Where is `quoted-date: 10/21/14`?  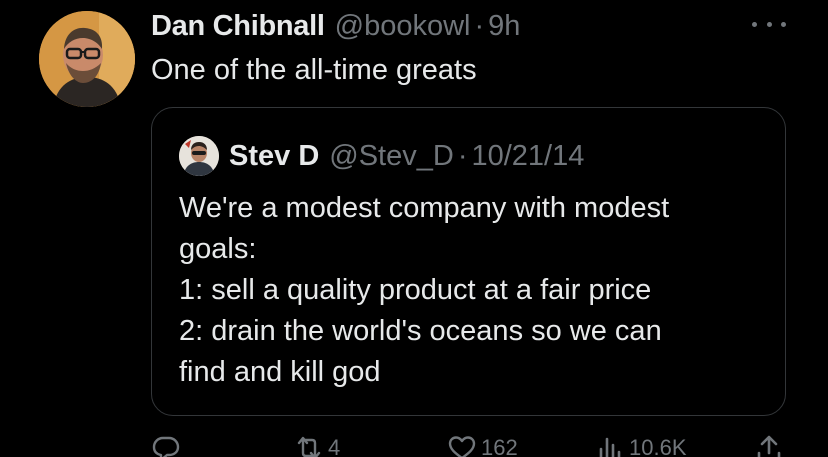 quoted-date: 10/21/14 is located at coordinates (528, 155).